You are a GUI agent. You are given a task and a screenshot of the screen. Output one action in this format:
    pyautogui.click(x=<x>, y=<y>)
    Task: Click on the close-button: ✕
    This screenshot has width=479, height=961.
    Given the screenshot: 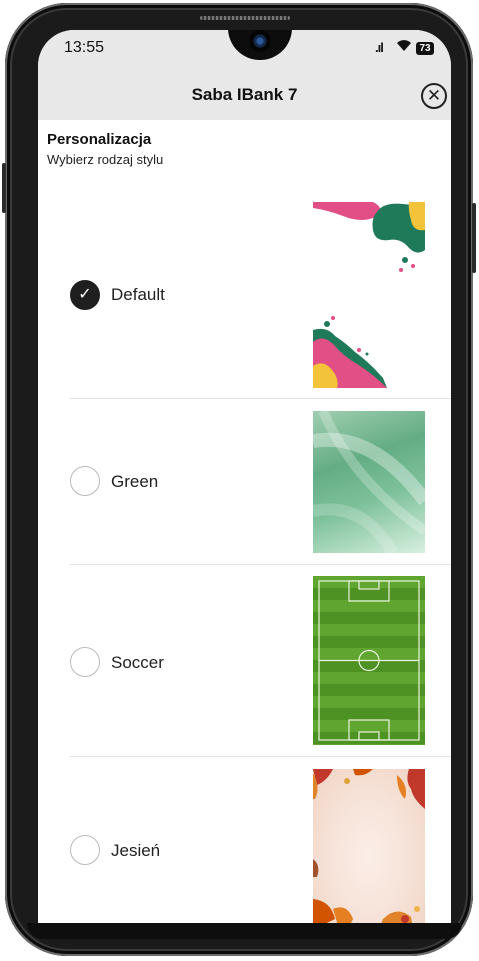 What is the action you would take?
    pyautogui.click(x=434, y=96)
    